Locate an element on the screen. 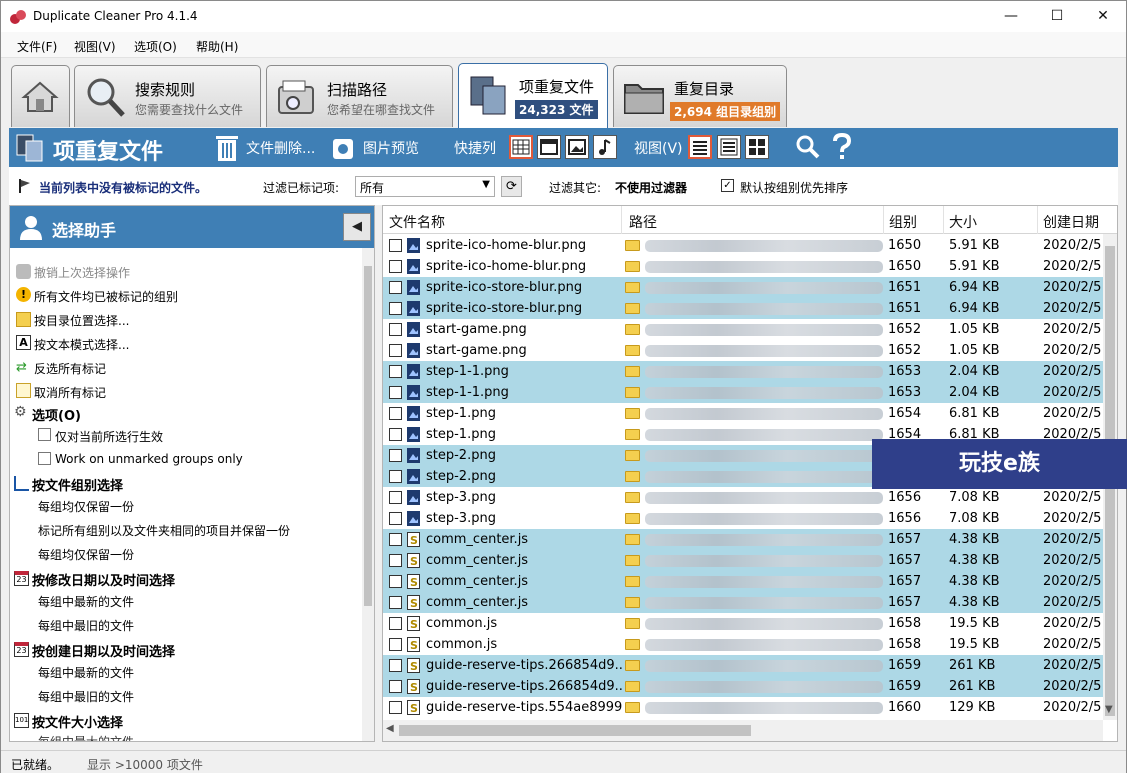  all-marked-groups-link: 所有文件均已被标记的组别 is located at coordinates (106, 296).